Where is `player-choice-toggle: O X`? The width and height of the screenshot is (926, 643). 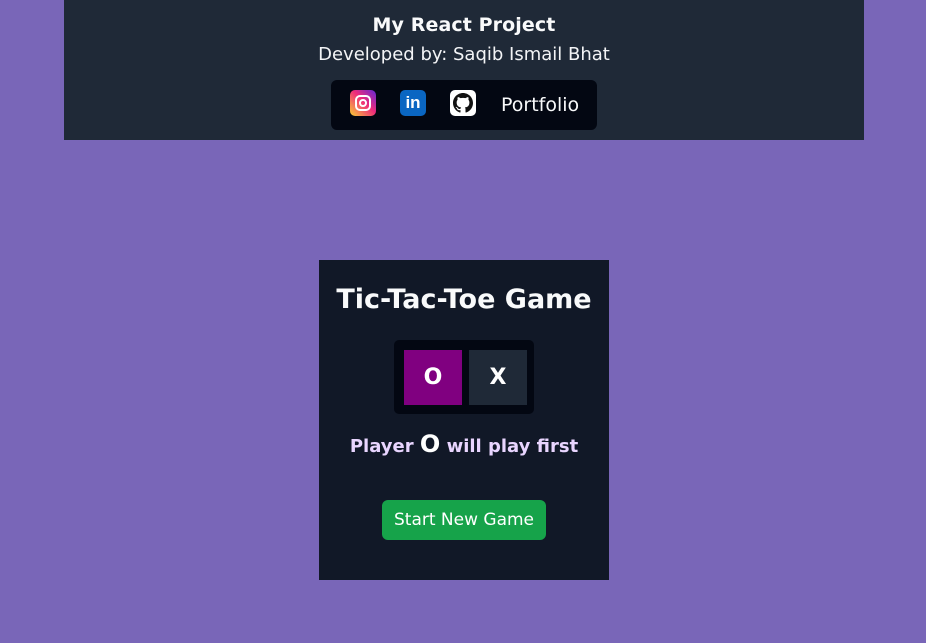
player-choice-toggle: O X is located at coordinates (464, 377).